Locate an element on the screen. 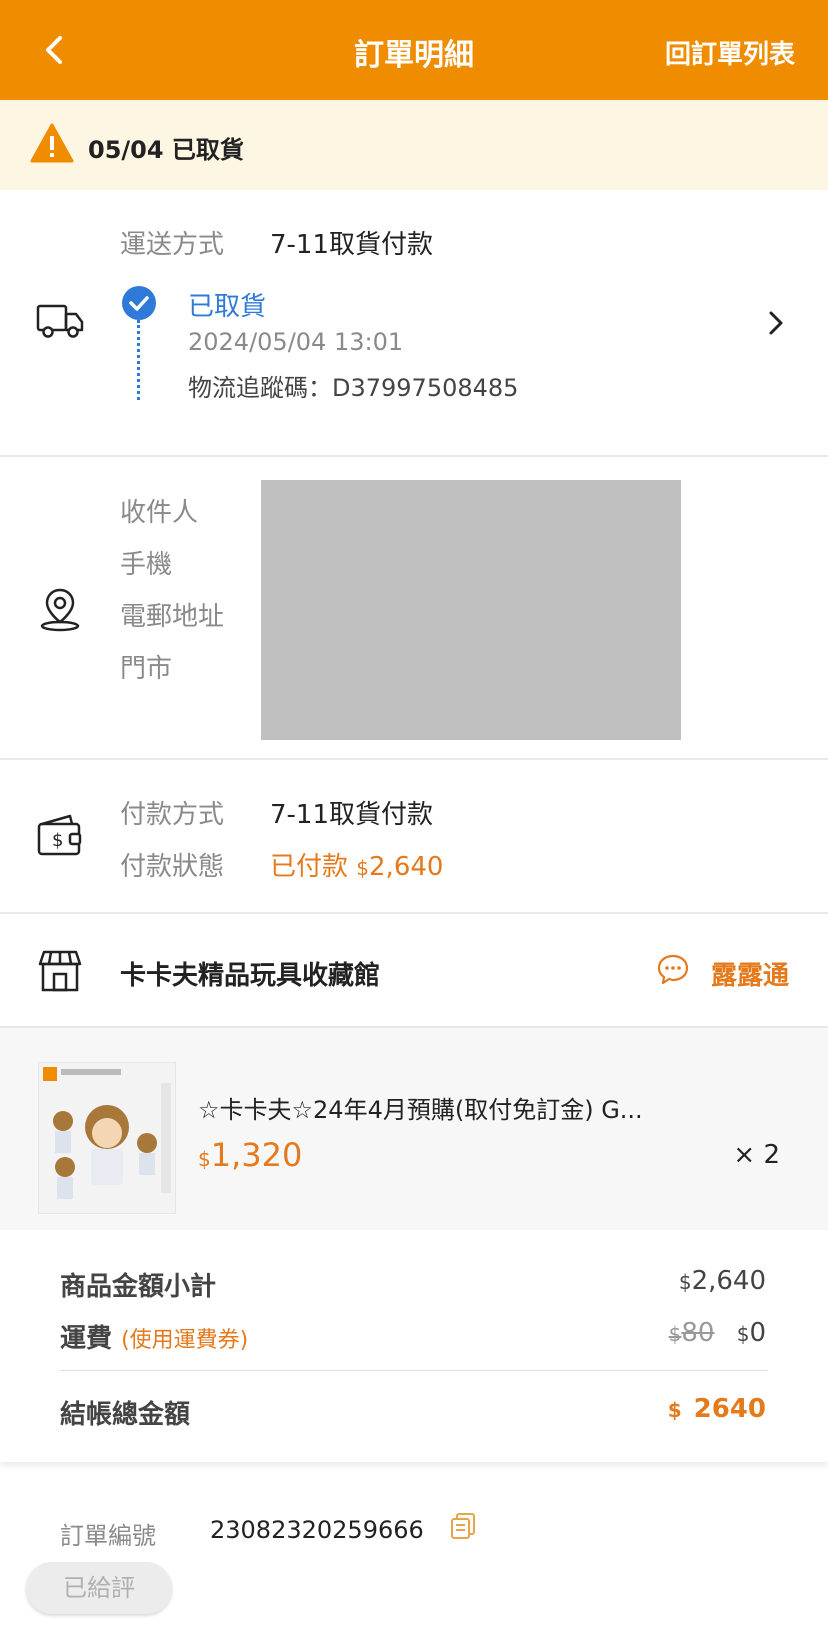  copy-icon is located at coordinates (463, 1526).